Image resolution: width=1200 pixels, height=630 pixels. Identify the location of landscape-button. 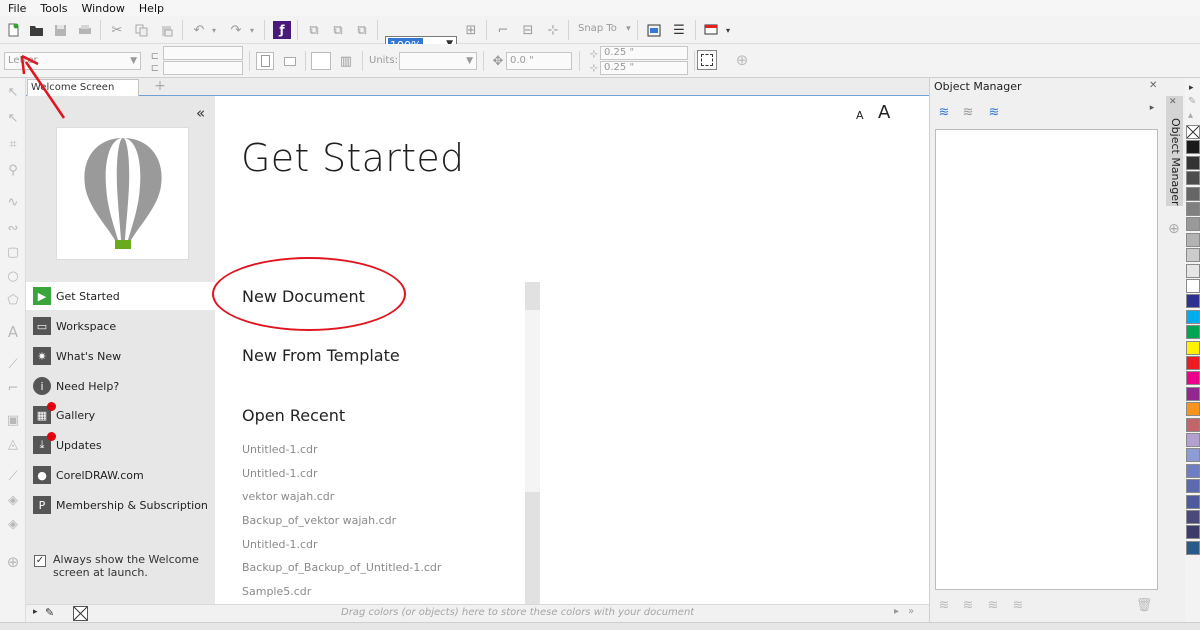
(290, 61).